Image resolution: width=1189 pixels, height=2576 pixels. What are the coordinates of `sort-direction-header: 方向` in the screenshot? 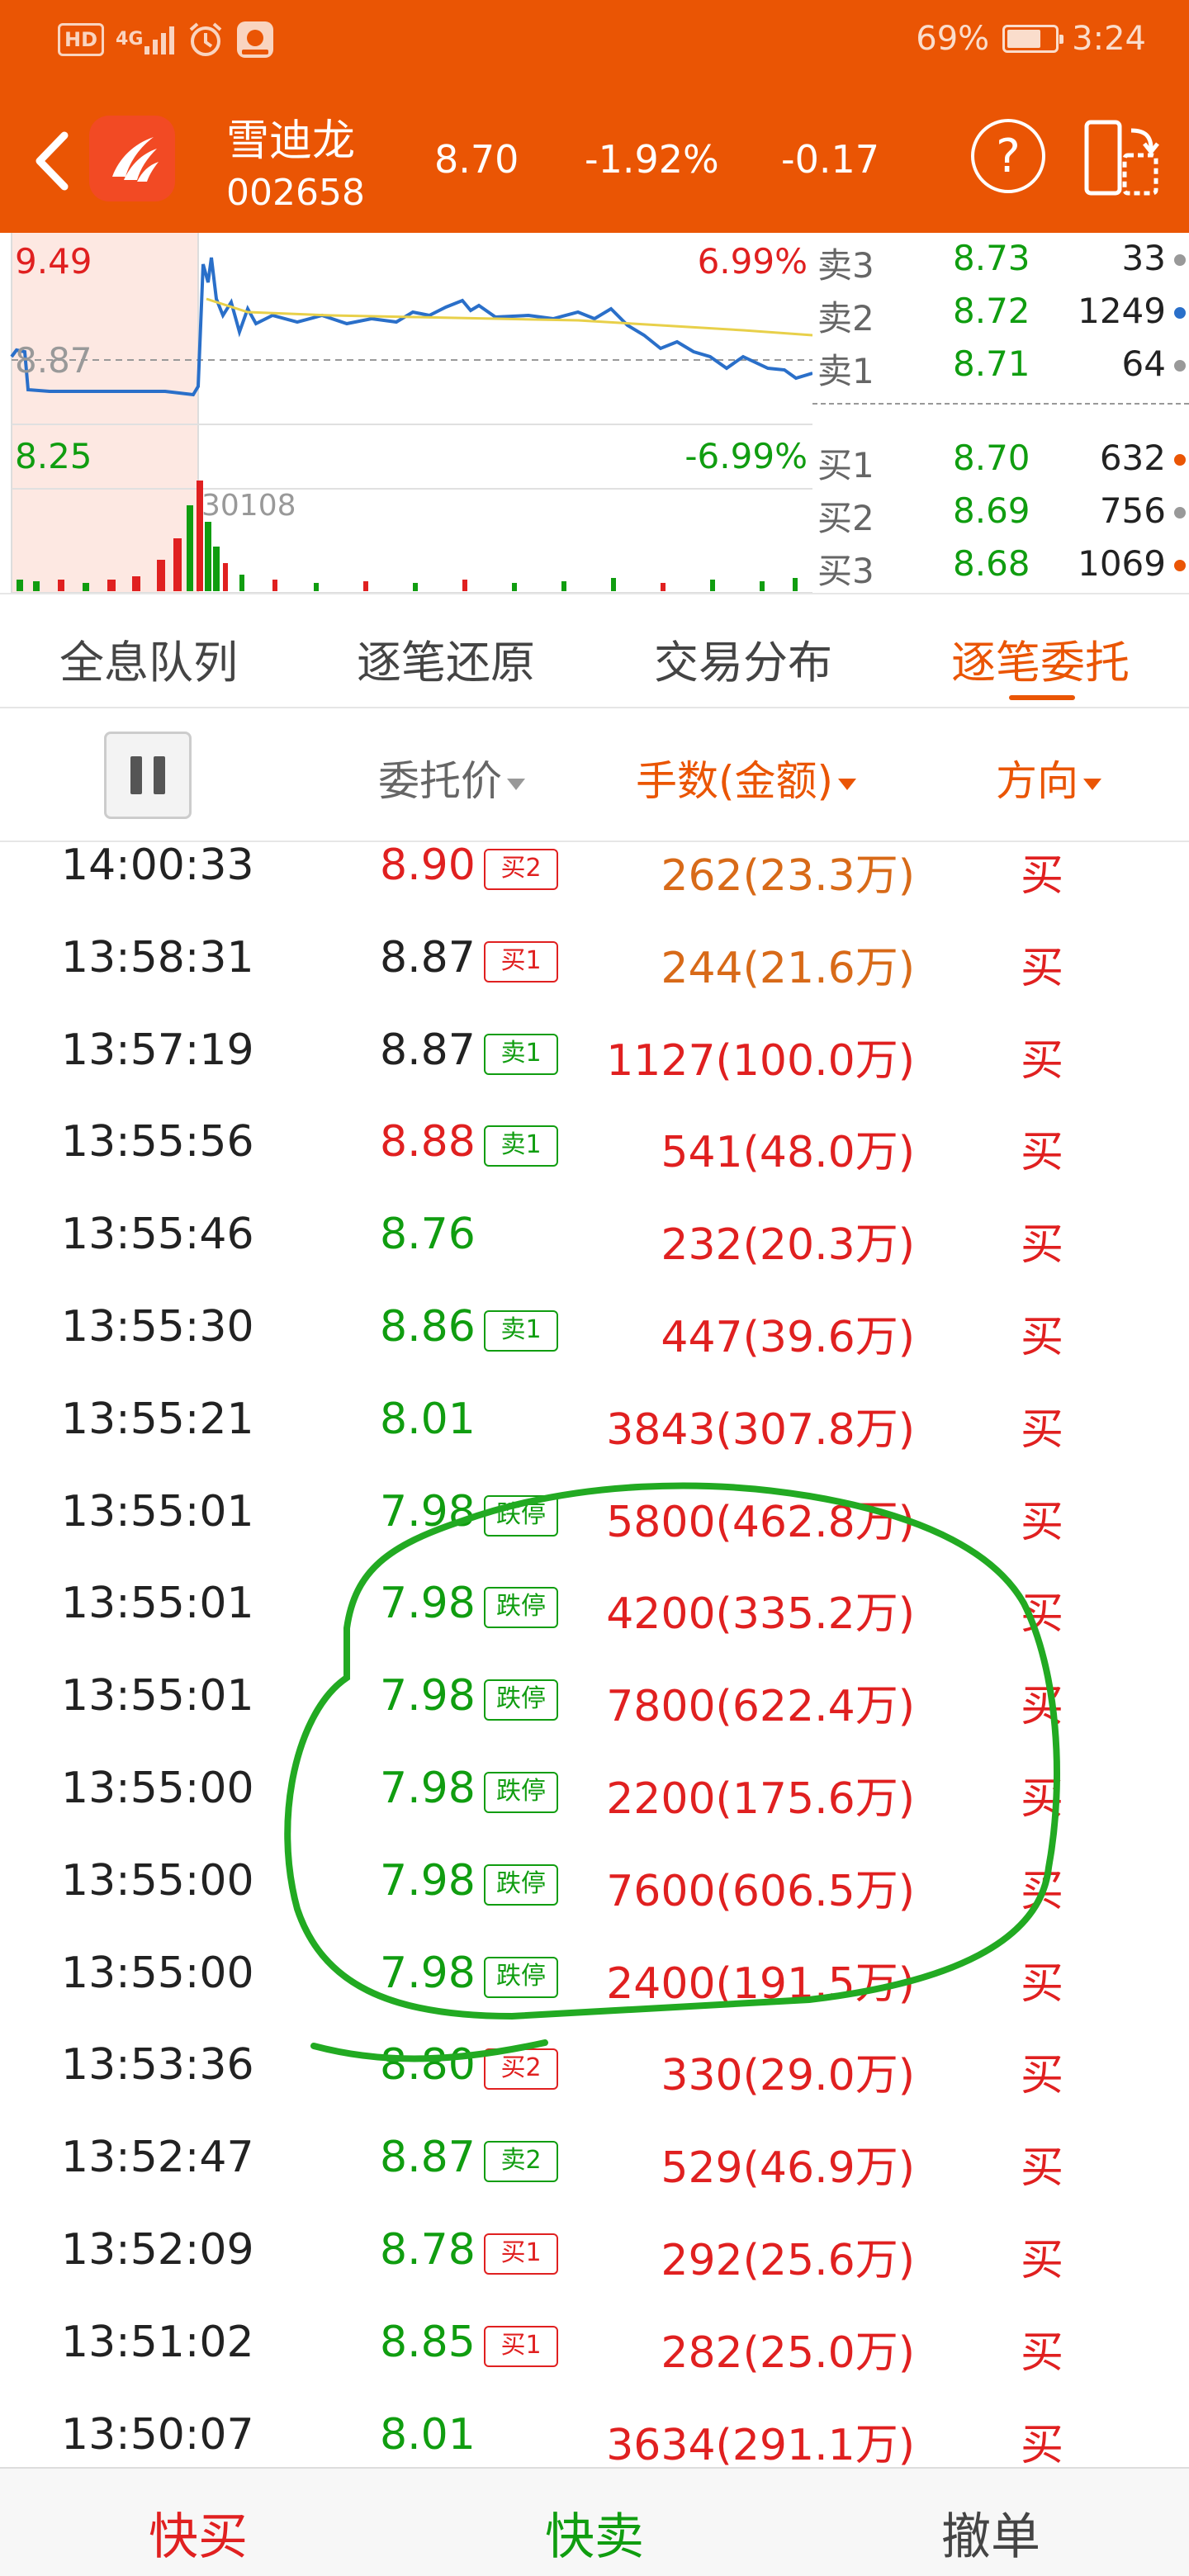 It's located at (1048, 777).